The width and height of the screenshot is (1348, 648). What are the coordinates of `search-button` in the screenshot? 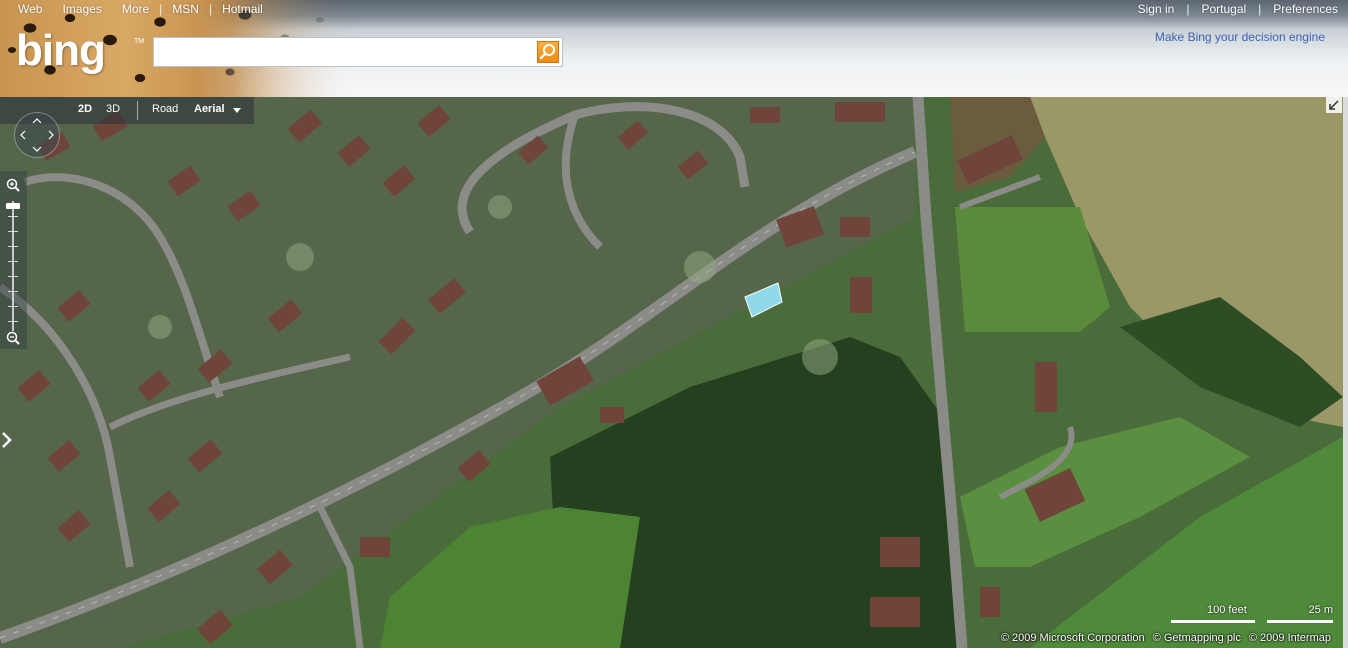 It's located at (548, 52).